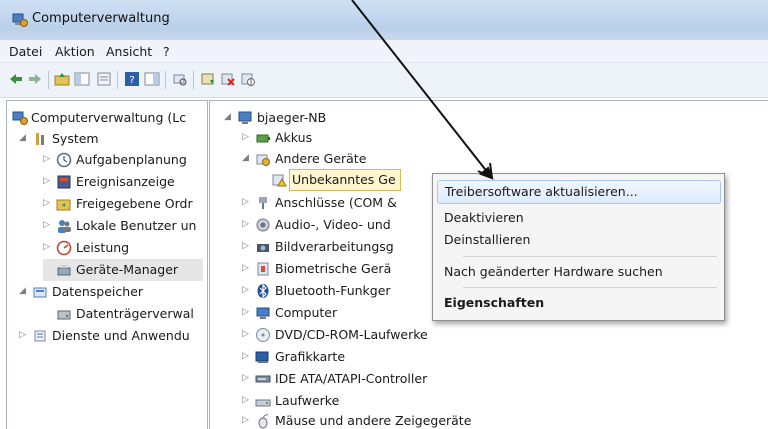 Image resolution: width=768 pixels, height=429 pixels. Describe the element at coordinates (64, 270) in the screenshot. I see `device-manager-icon` at that location.